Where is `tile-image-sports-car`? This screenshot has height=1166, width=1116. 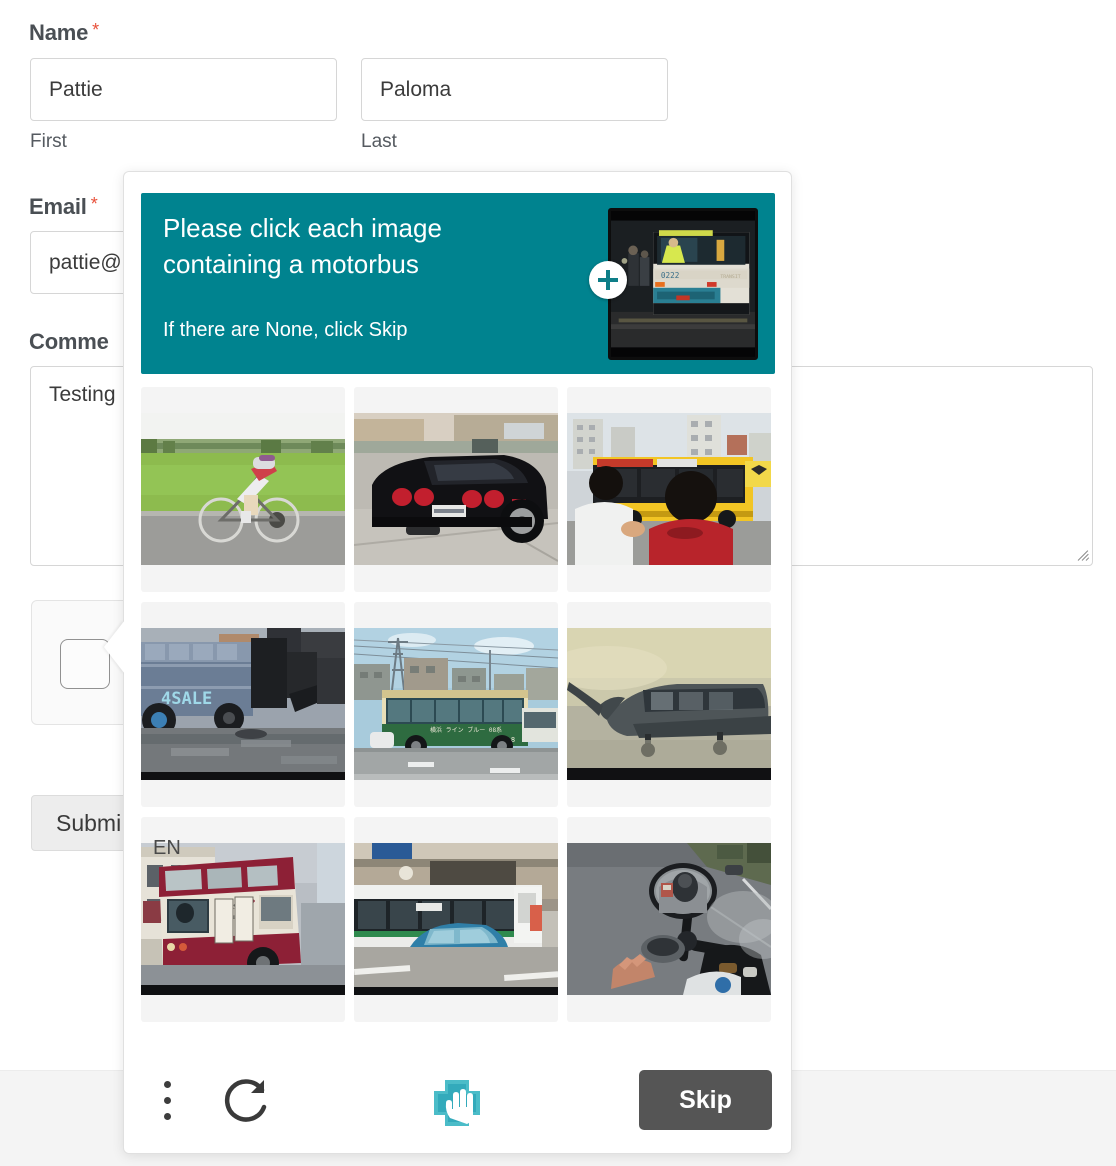
tile-image-sports-car is located at coordinates (456, 489).